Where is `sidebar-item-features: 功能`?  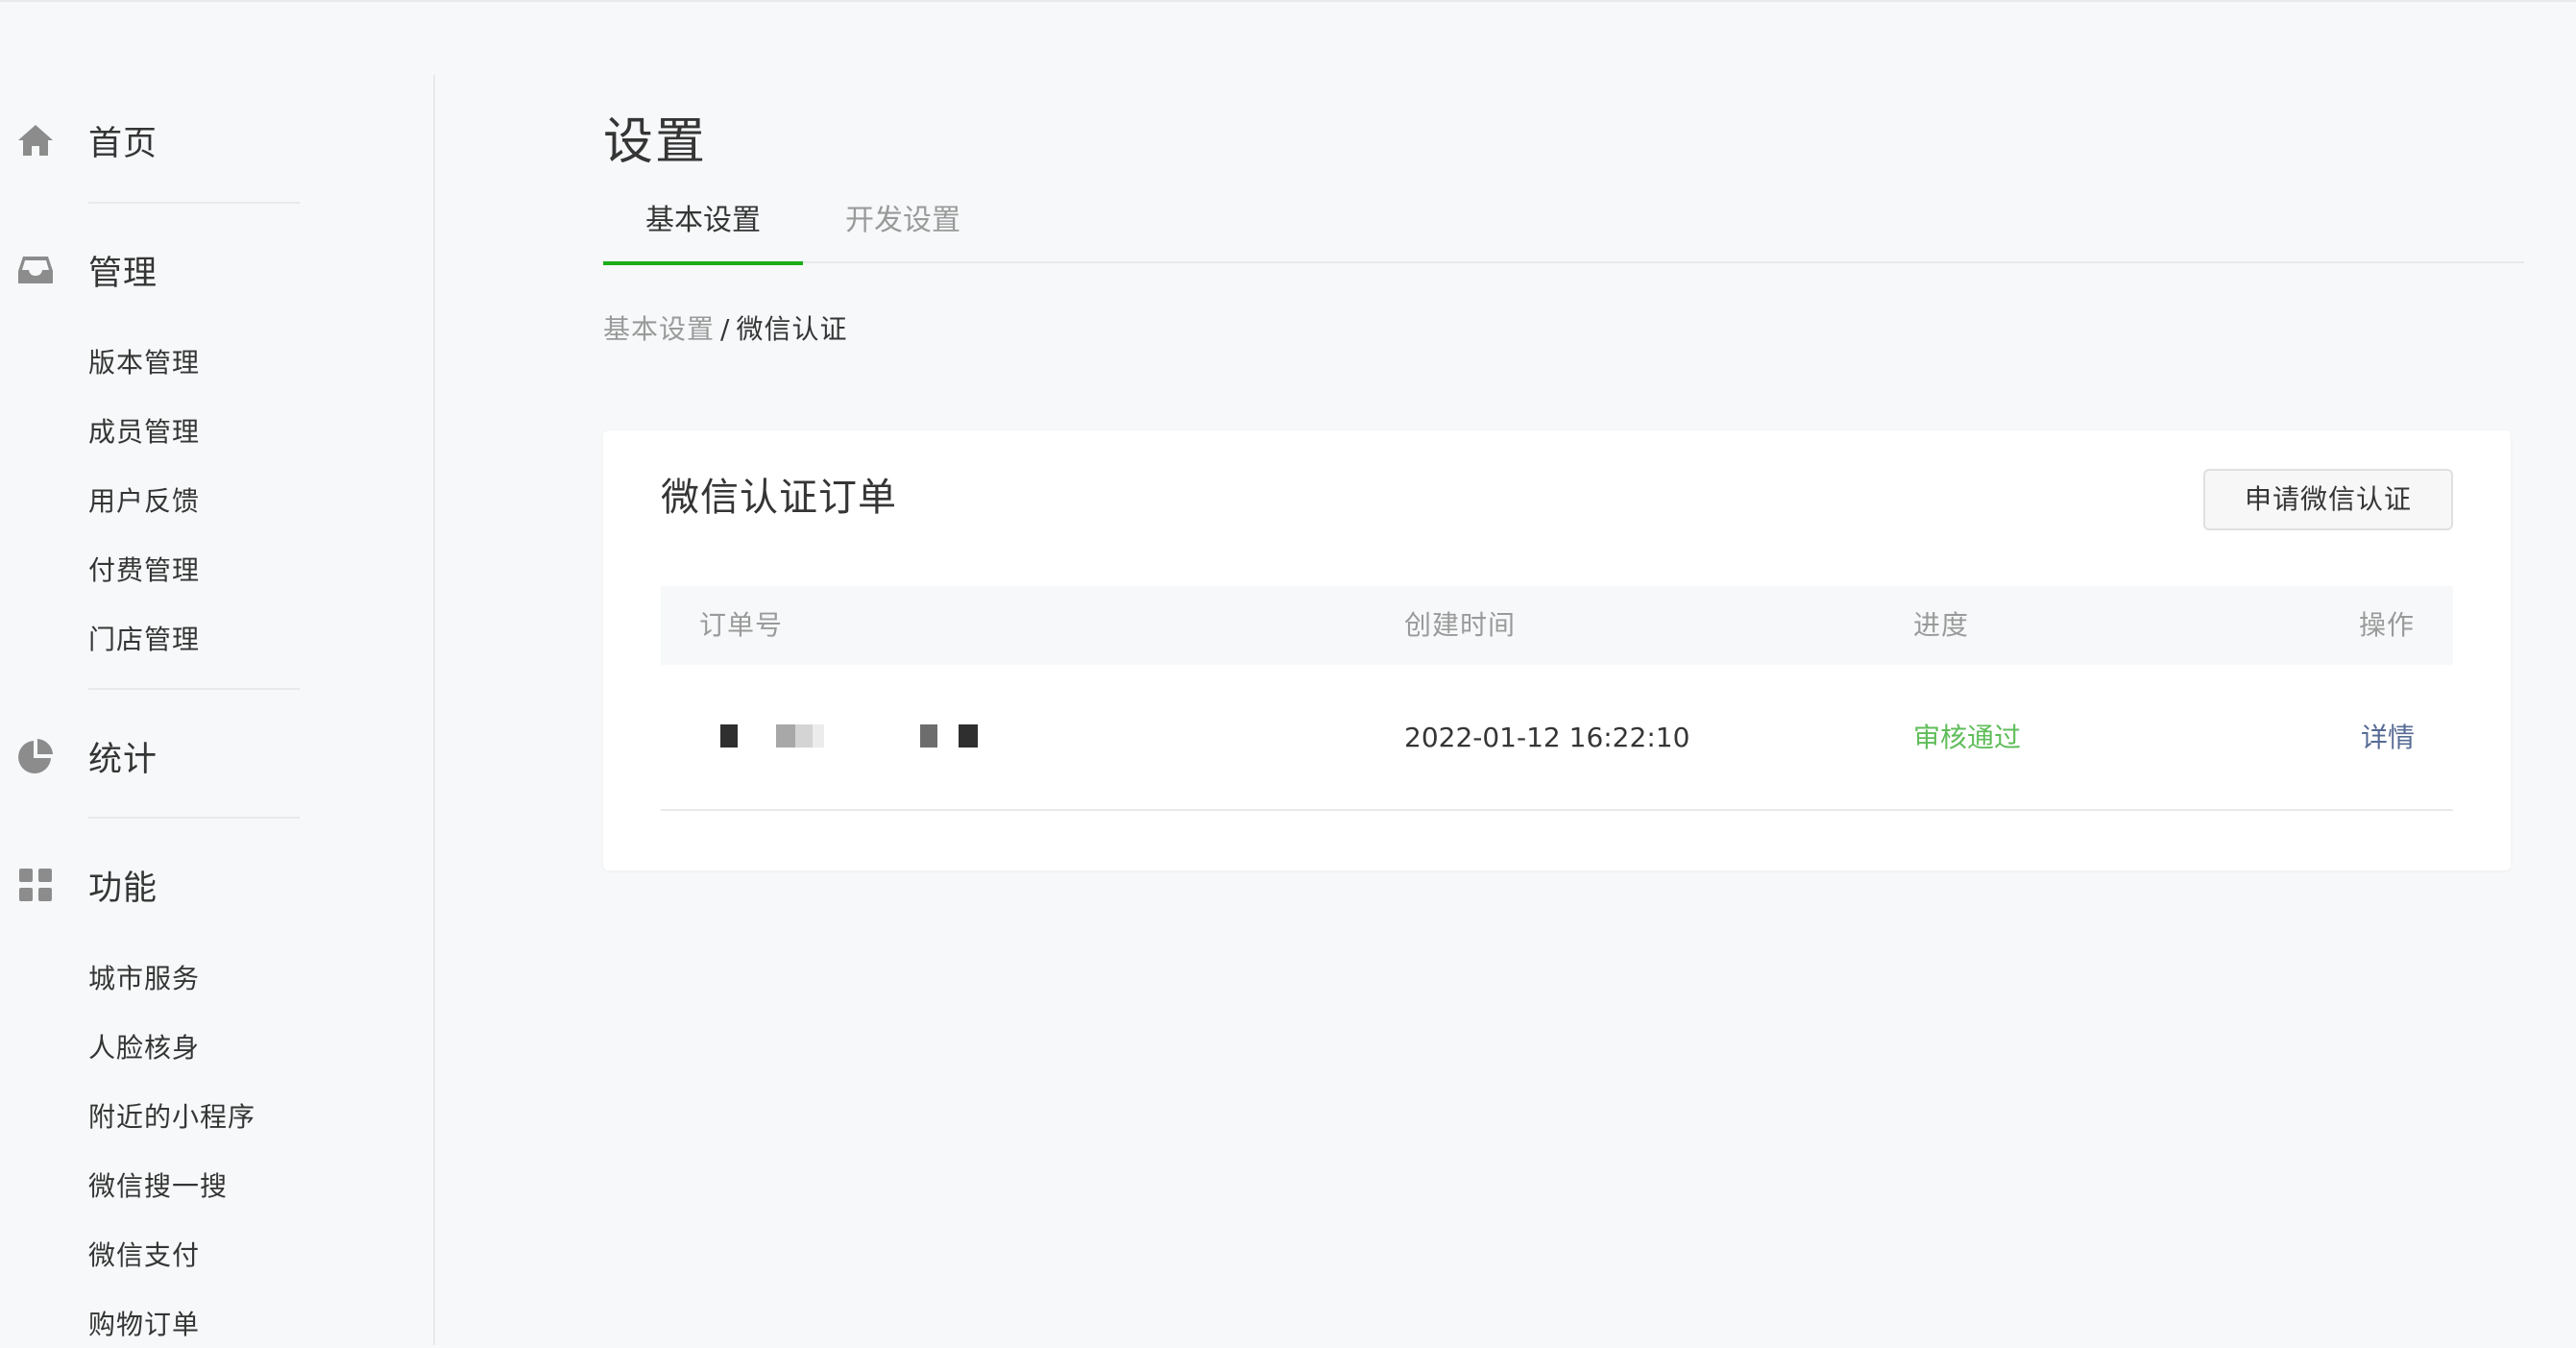
sidebar-item-features: 功能 is located at coordinates (217, 885).